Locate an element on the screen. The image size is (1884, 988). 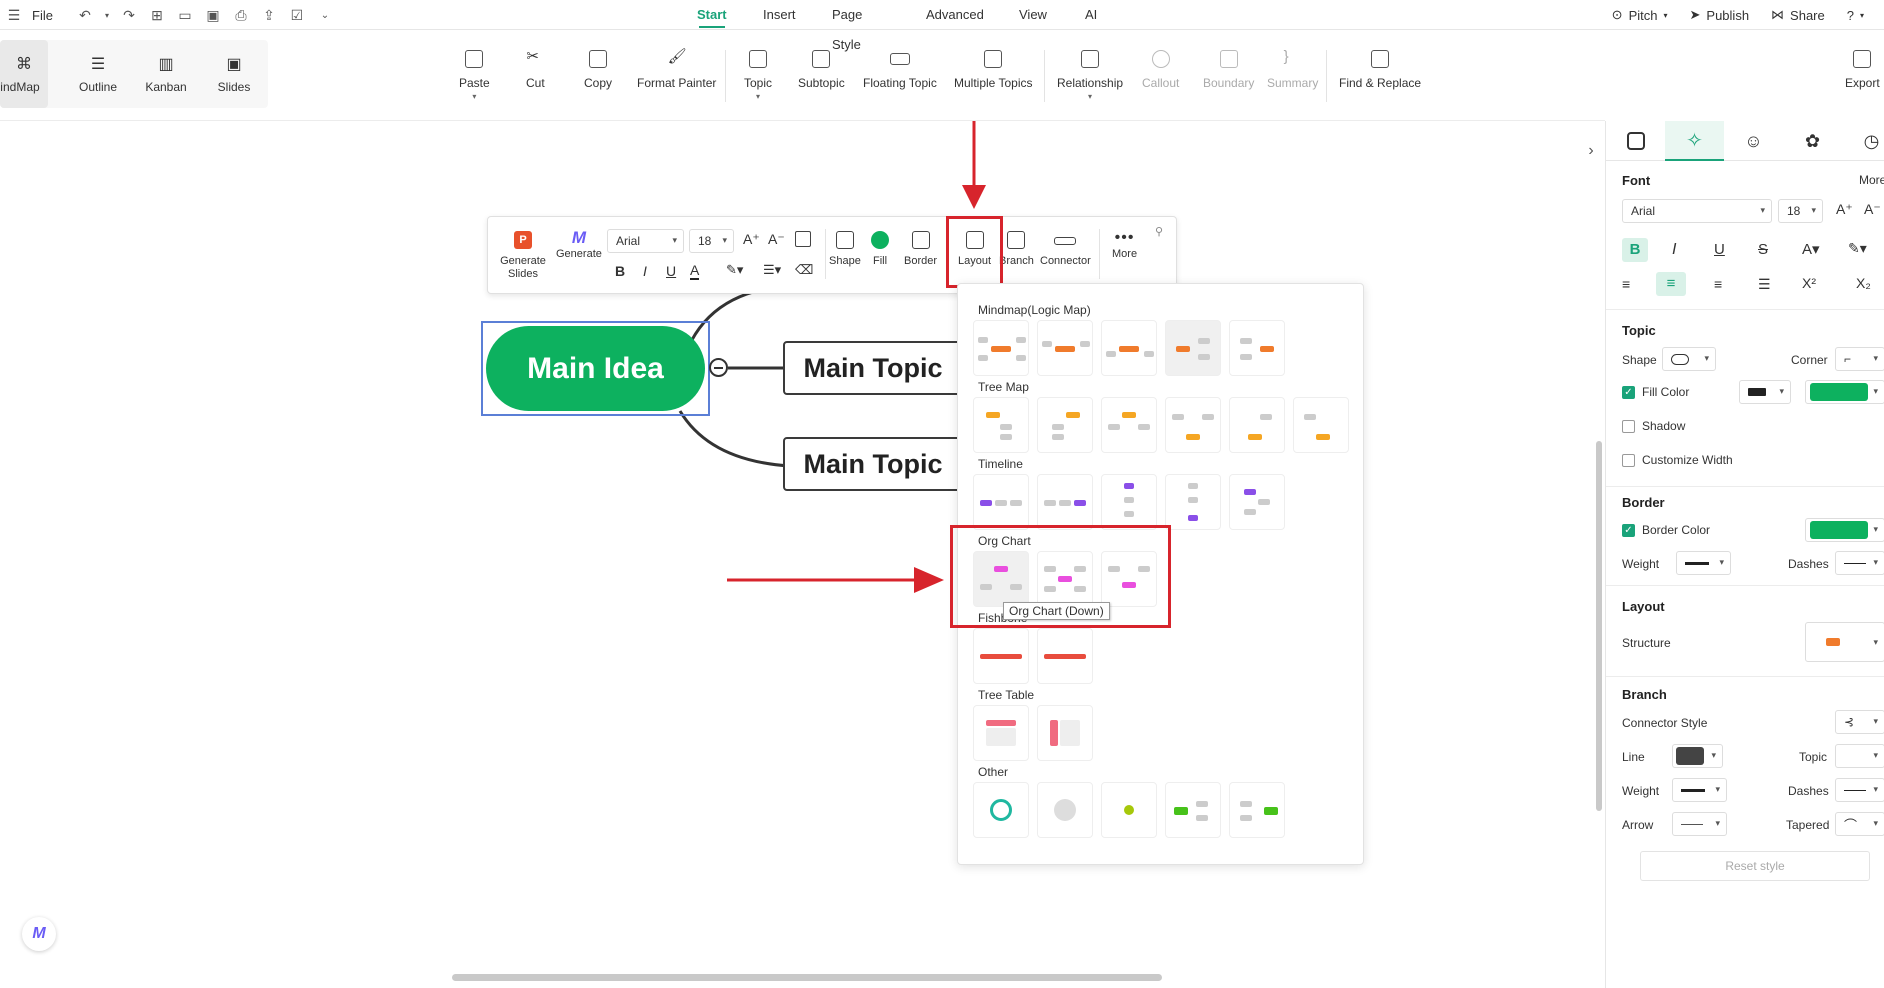
connector-style-select: ⊰ ▾ is located at coordinates (1859, 722).